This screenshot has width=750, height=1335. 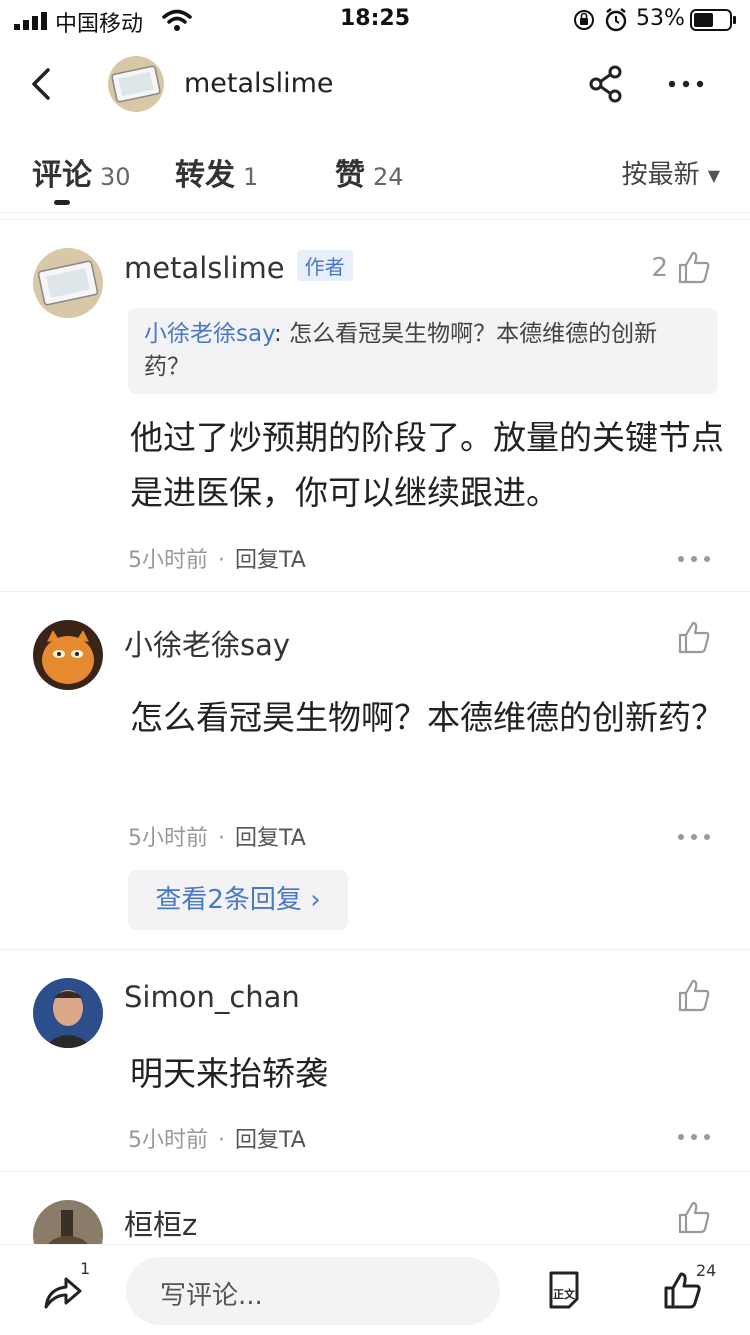 I want to click on comment-username: 小徐老徐say, so click(x=207, y=643).